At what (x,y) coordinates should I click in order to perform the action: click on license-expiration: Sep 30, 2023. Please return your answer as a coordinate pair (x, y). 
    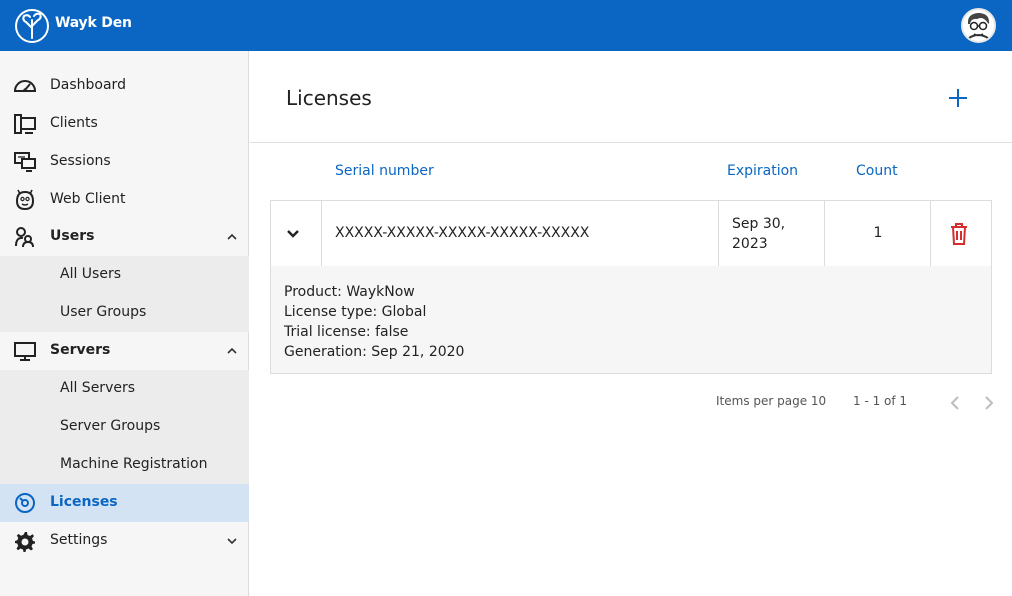
    Looking at the image, I should click on (777, 234).